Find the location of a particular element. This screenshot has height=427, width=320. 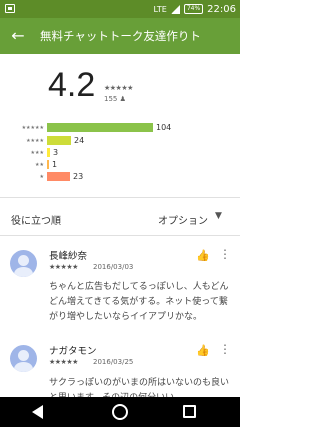

recent-apps-icon is located at coordinates (189, 411).